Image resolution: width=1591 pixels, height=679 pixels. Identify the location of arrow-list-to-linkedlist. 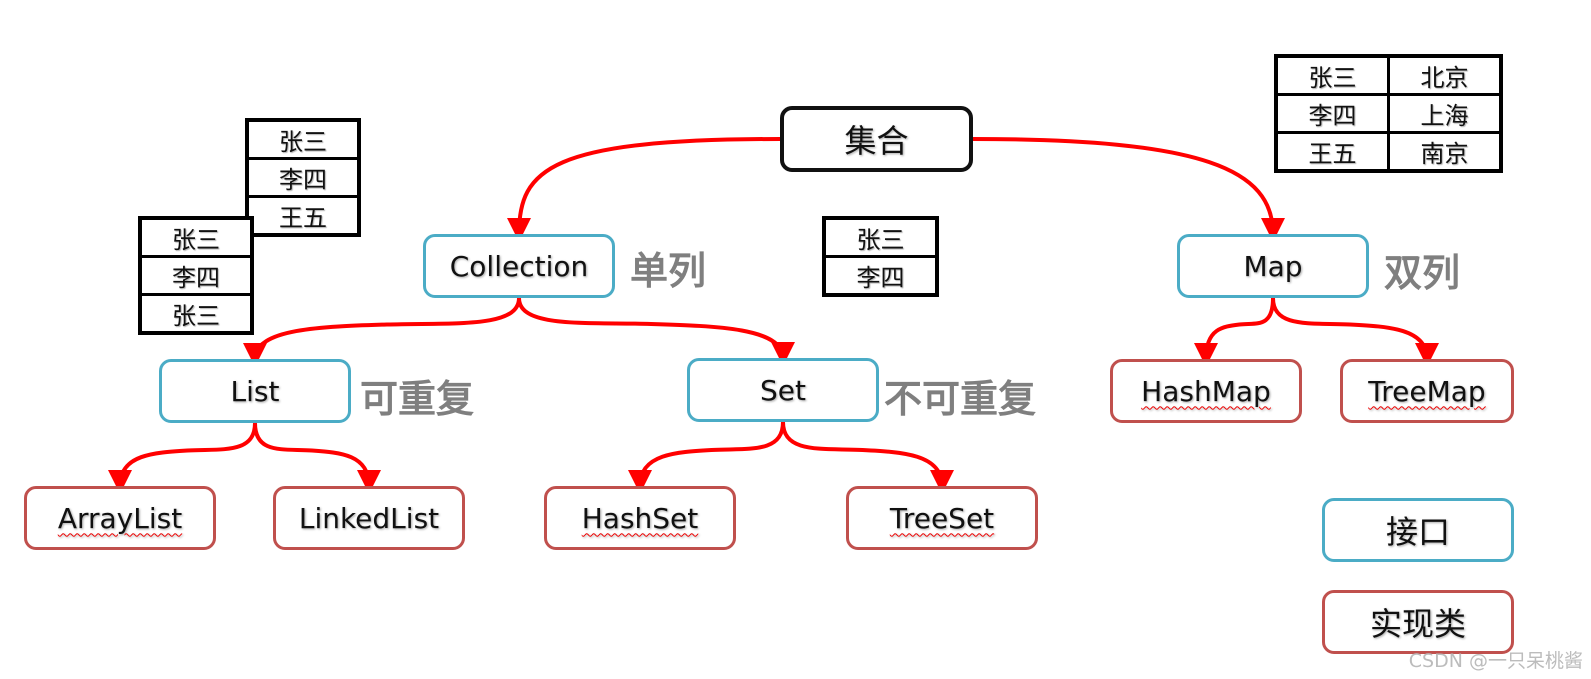
(317, 458).